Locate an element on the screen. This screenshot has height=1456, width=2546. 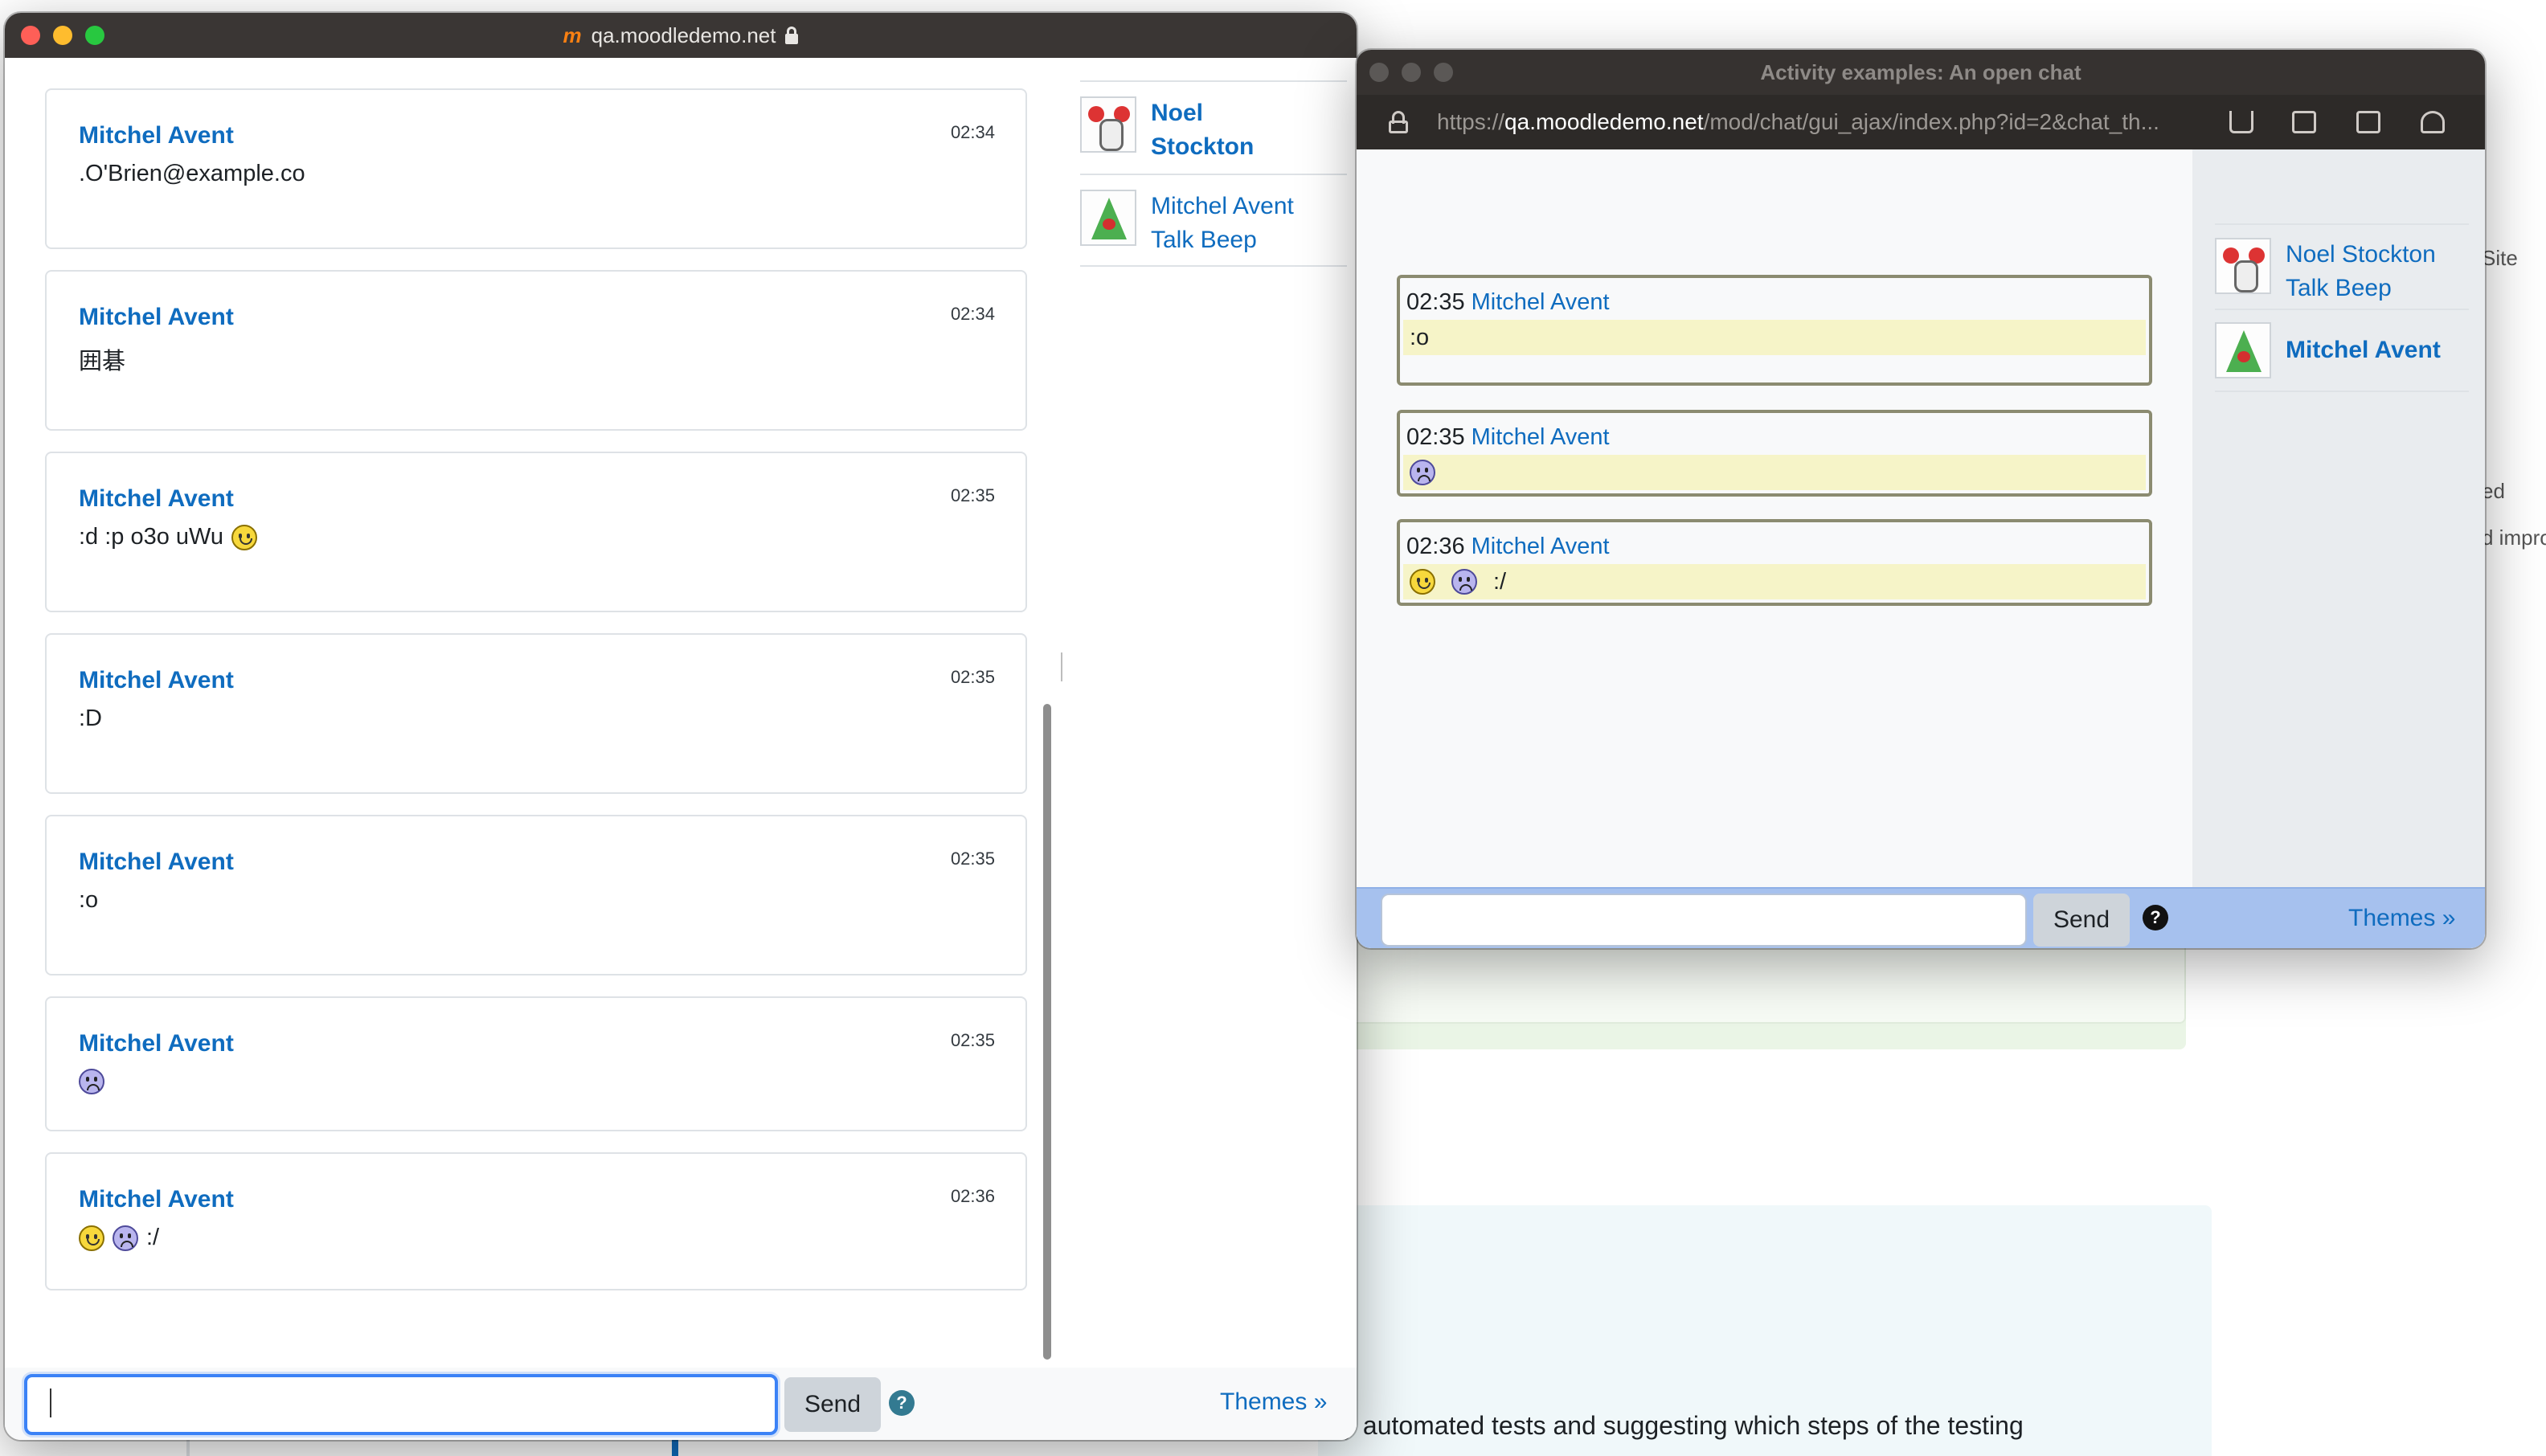
window-titlebar: m qa.moodledemo.net is located at coordinates (681, 35).